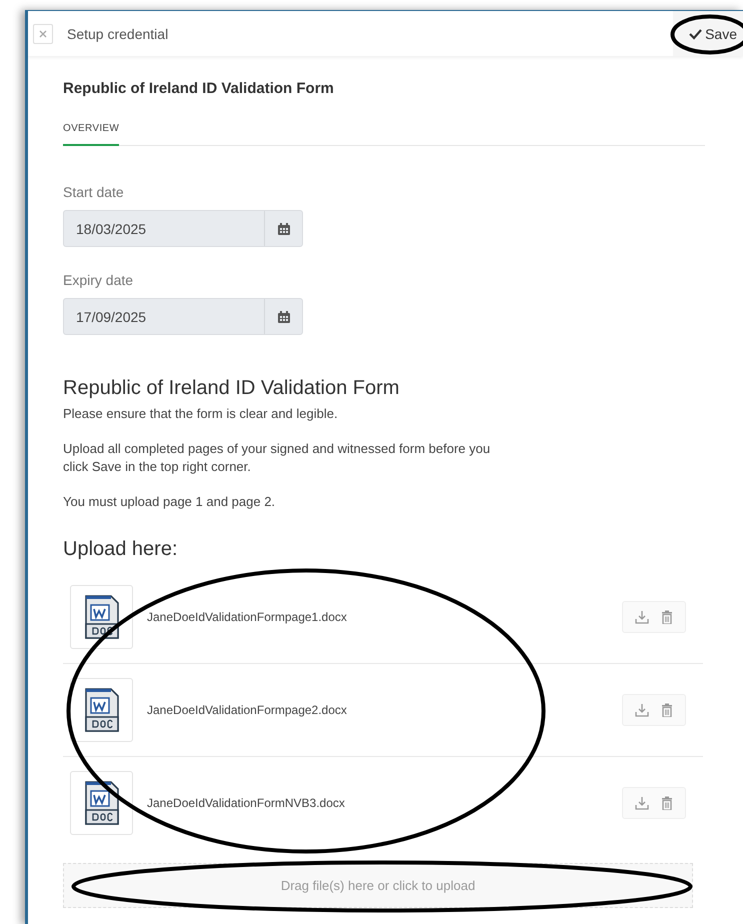 The height and width of the screenshot is (924, 743). What do you see at coordinates (277, 458) in the screenshot?
I see `instruction-text: Upload all completed pages of your signed and witnessed form before you click Save in the top right corner.` at bounding box center [277, 458].